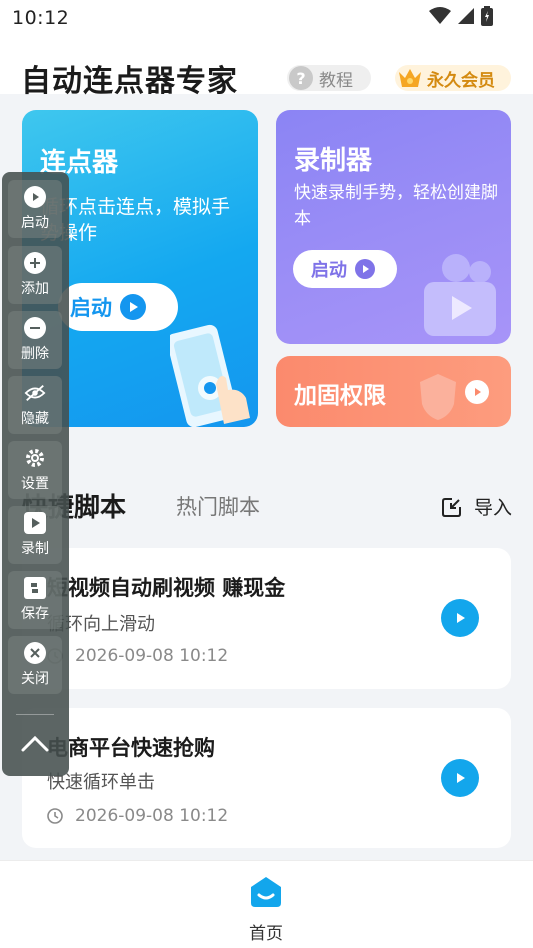 The image size is (533, 948). I want to click on nav-home-label: 首页, so click(266, 934).